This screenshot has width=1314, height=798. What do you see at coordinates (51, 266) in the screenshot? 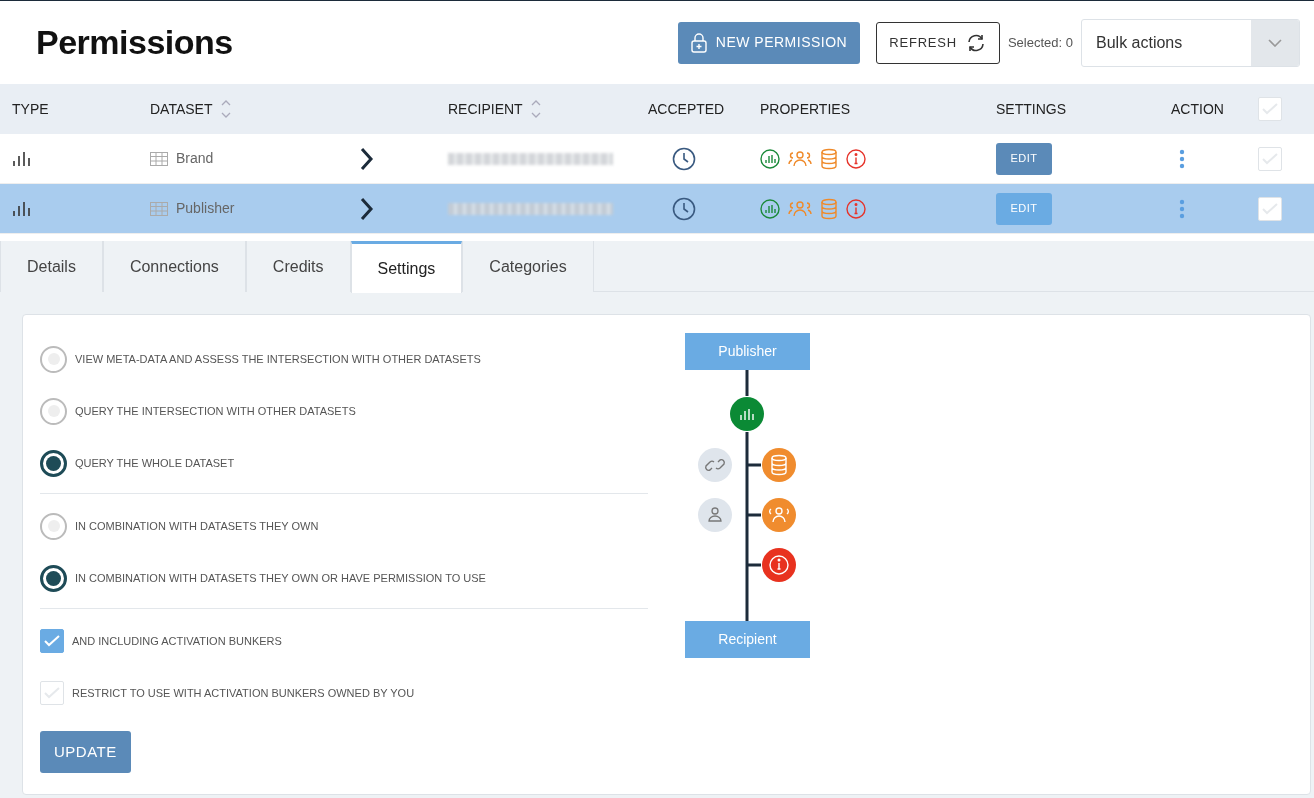
I see `tab: Details` at bounding box center [51, 266].